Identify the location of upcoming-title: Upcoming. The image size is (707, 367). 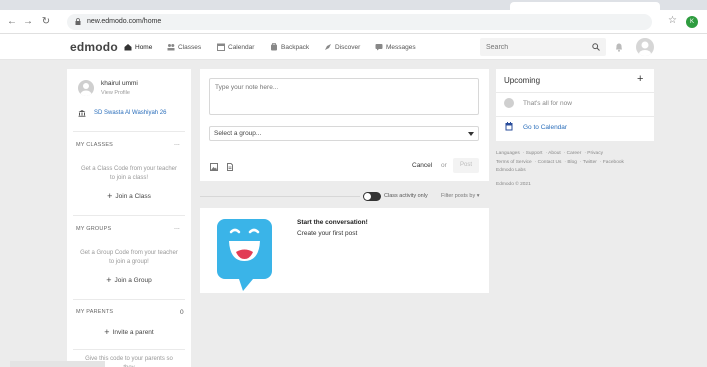
(522, 80).